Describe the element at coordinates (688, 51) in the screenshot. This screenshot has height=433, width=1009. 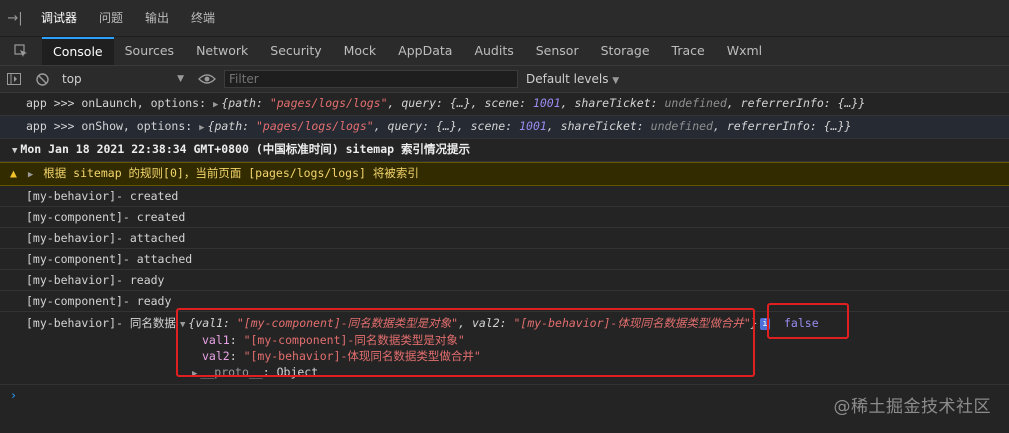
I see `tab-trace: Trace` at that location.